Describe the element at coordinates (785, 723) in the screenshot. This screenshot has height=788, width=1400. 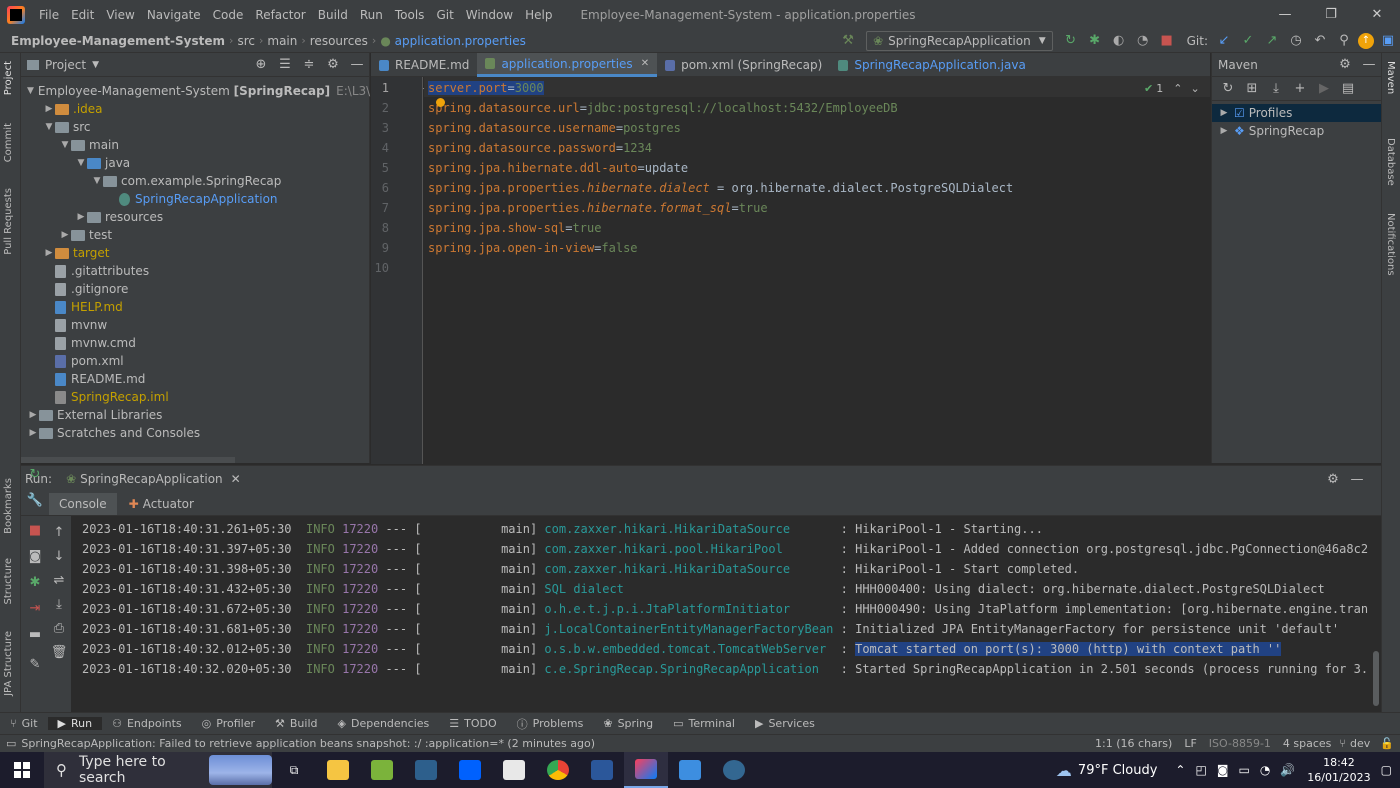
I see `tool-tab-services: ▶ Services` at that location.